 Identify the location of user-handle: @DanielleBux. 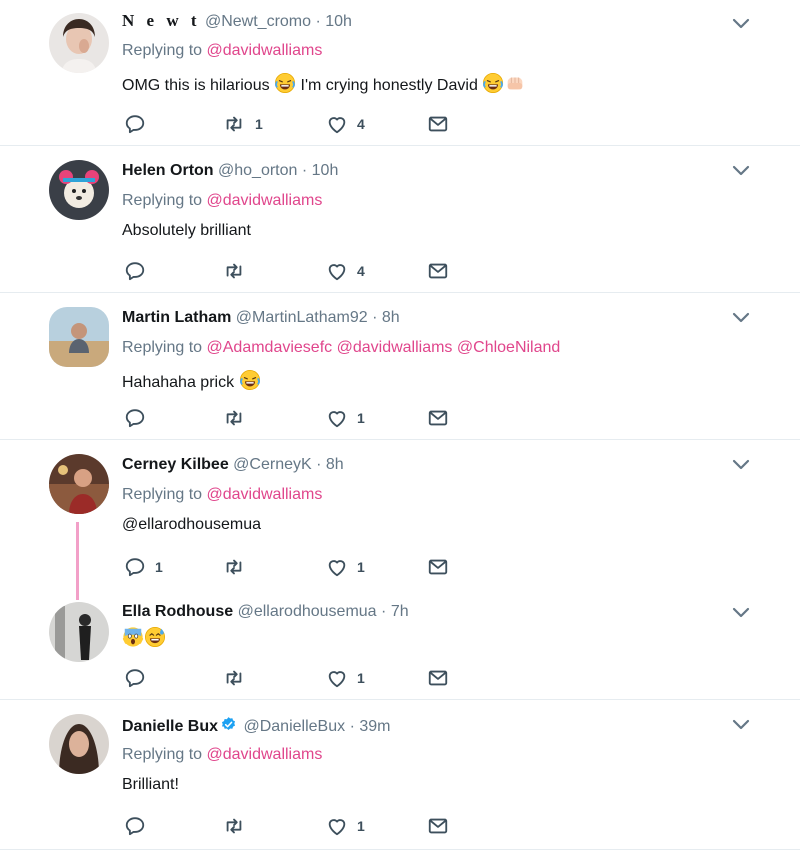
(294, 726).